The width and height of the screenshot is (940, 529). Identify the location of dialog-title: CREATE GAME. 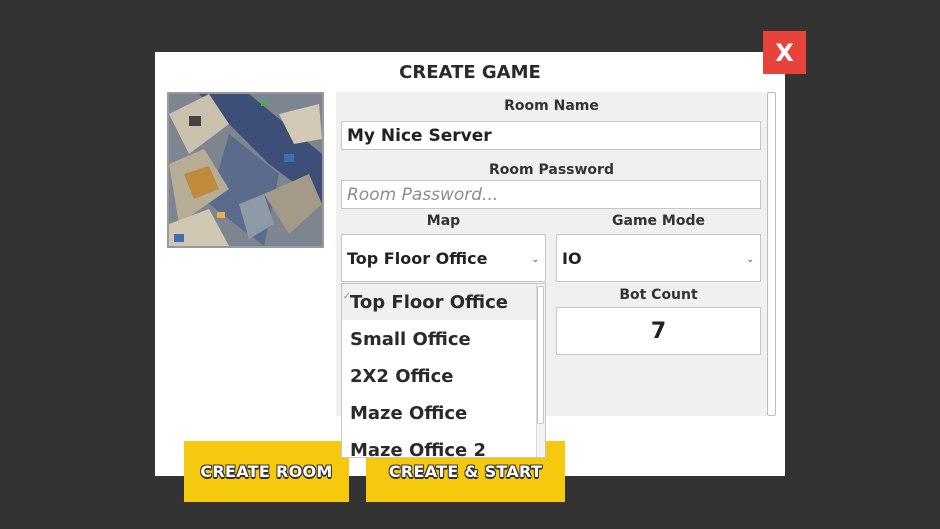
(470, 72).